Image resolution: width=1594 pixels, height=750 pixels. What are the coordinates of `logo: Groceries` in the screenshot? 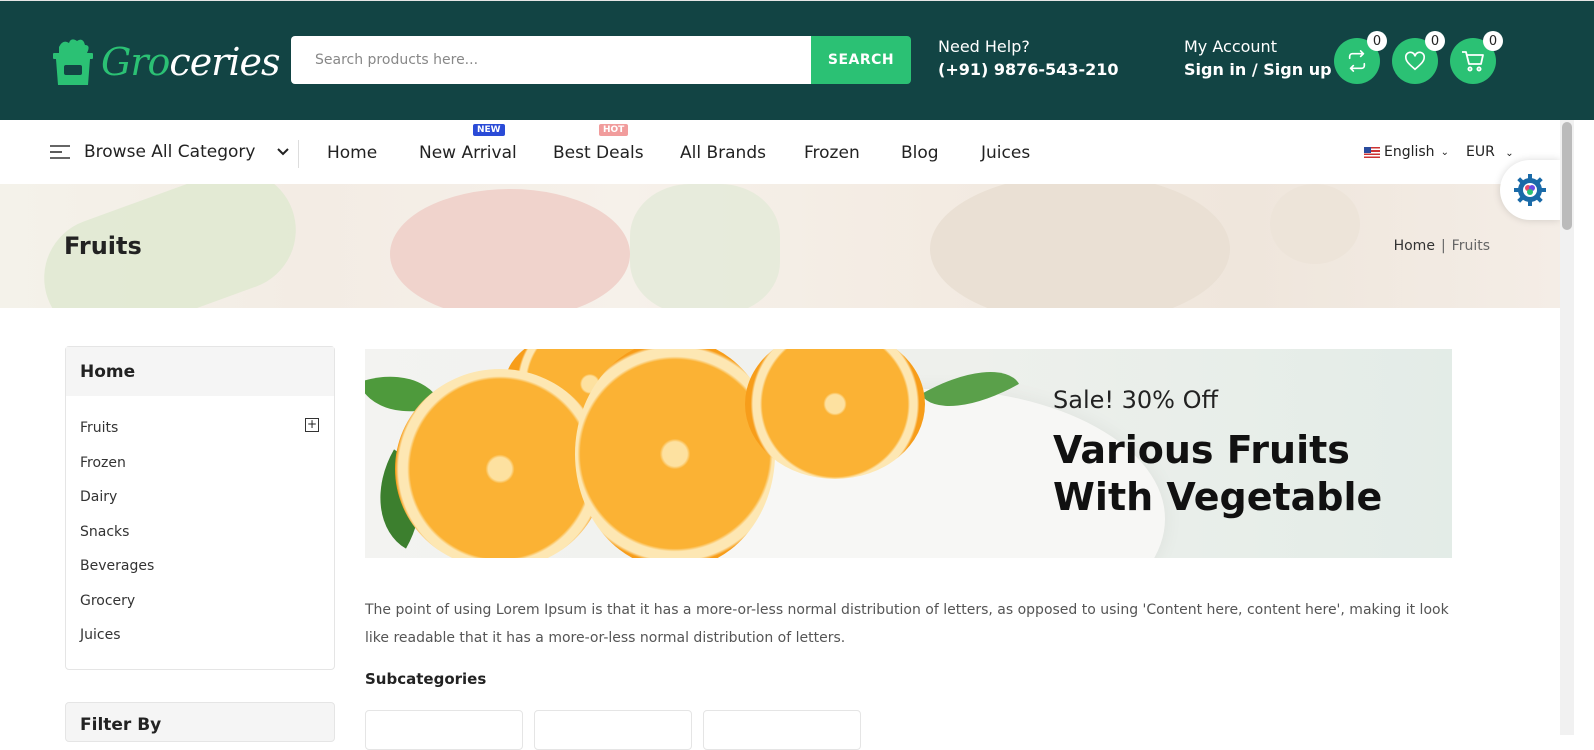 It's located at (164, 62).